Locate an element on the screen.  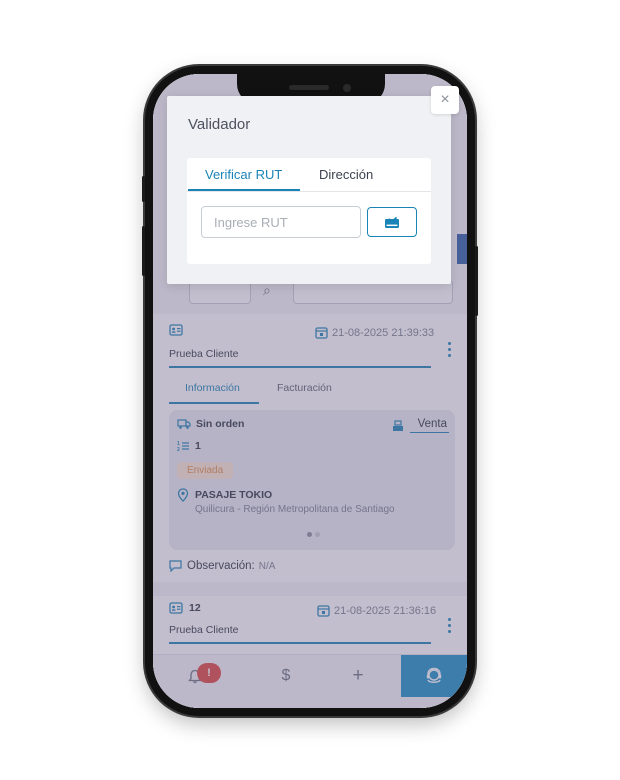
mute-switch is located at coordinates (143, 189).